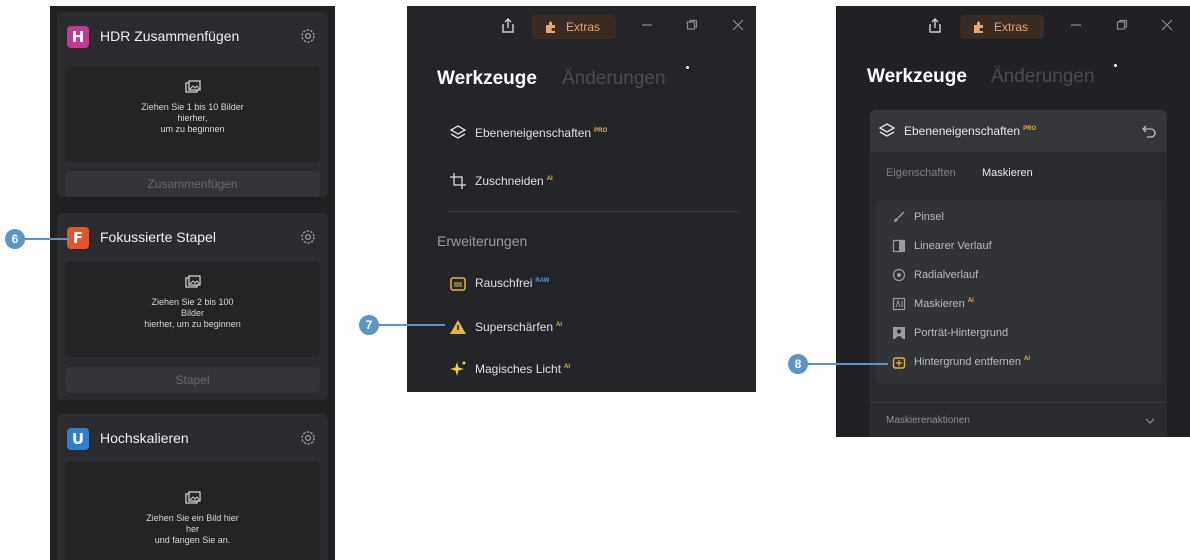  What do you see at coordinates (968, 362) in the screenshot?
I see `mask-item-label: Hintergrund entfernen` at bounding box center [968, 362].